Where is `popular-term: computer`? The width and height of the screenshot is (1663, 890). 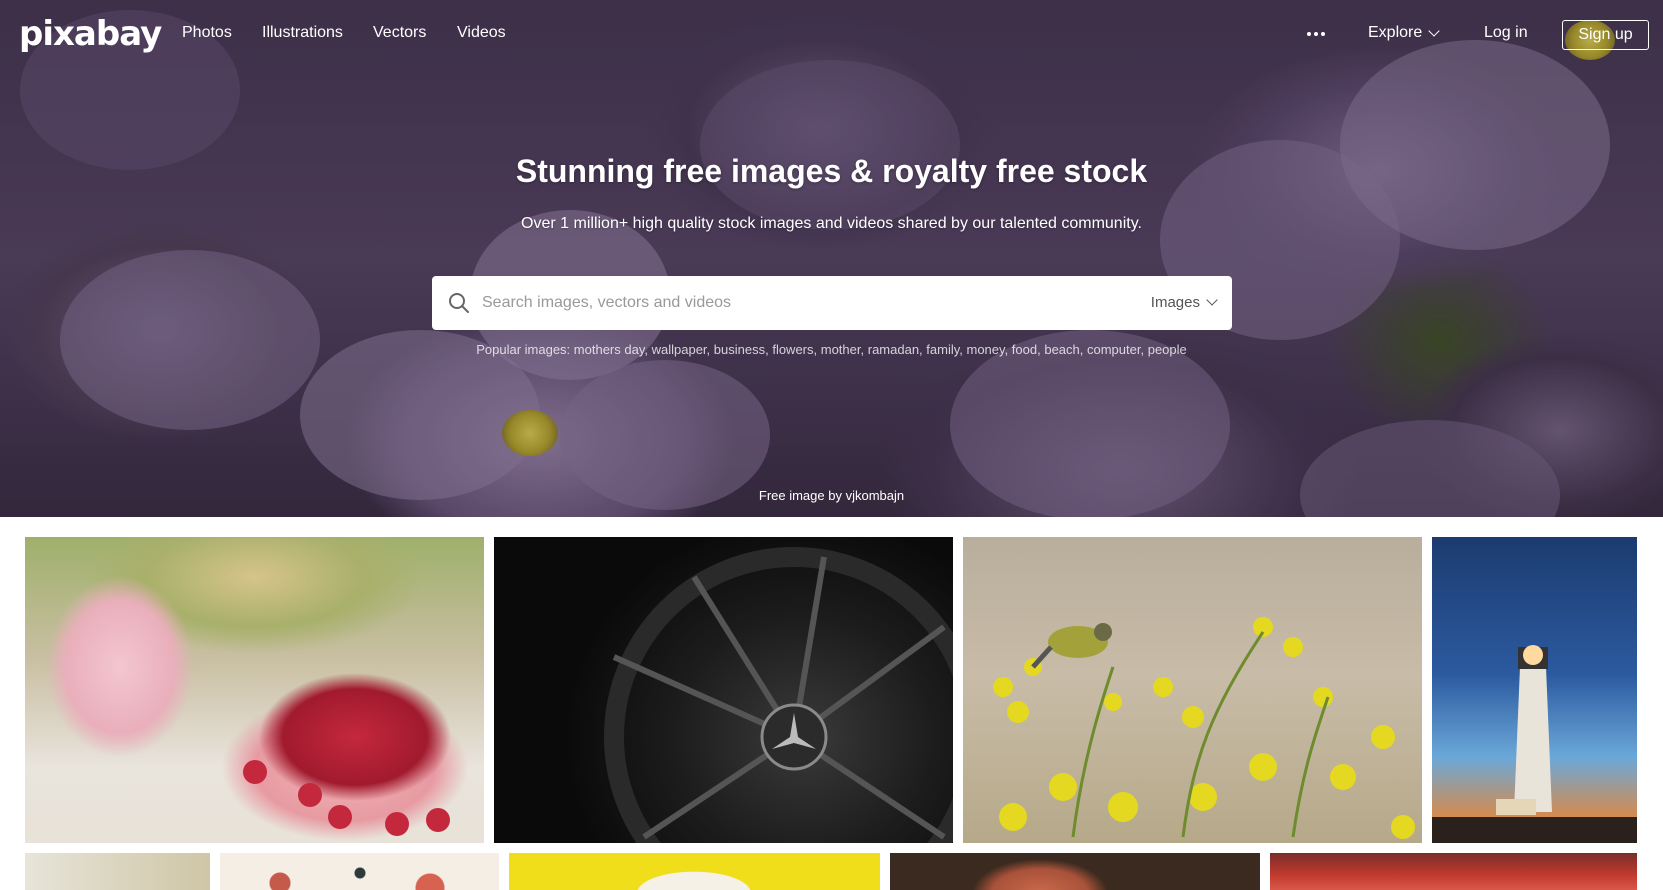 popular-term: computer is located at coordinates (1113, 349).